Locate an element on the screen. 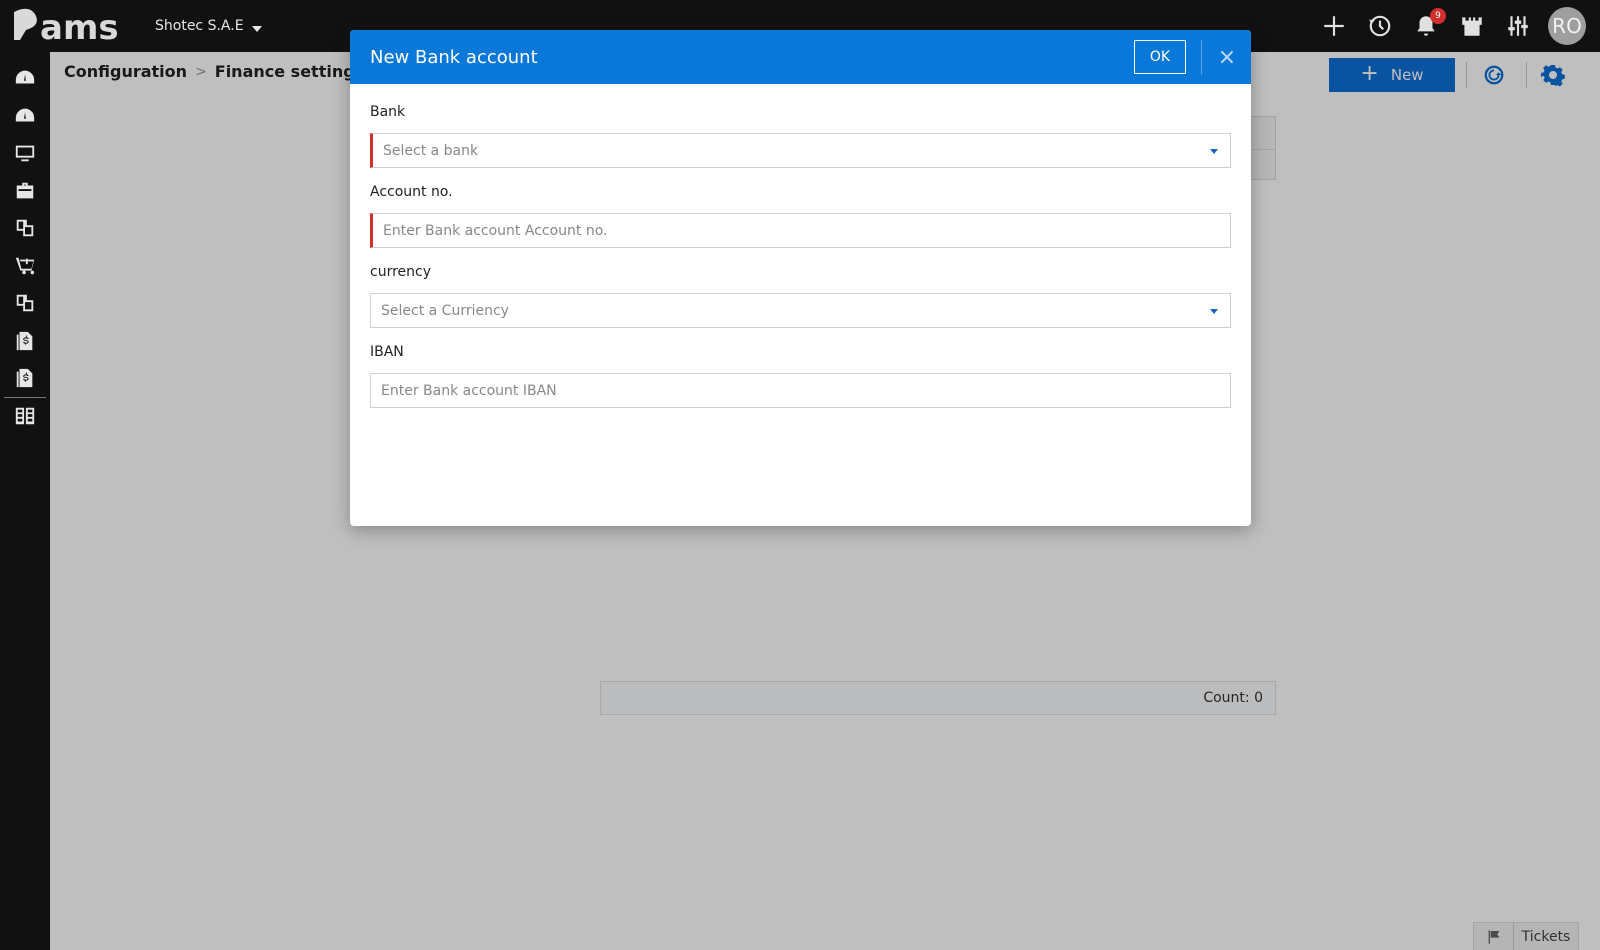  sidebar-item-dashboard is located at coordinates (25, 78).